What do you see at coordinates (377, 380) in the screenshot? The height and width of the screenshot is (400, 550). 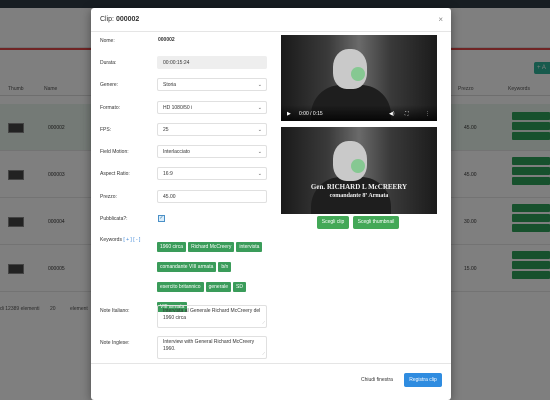 I see `close-window-button: Chiudi finestra` at bounding box center [377, 380].